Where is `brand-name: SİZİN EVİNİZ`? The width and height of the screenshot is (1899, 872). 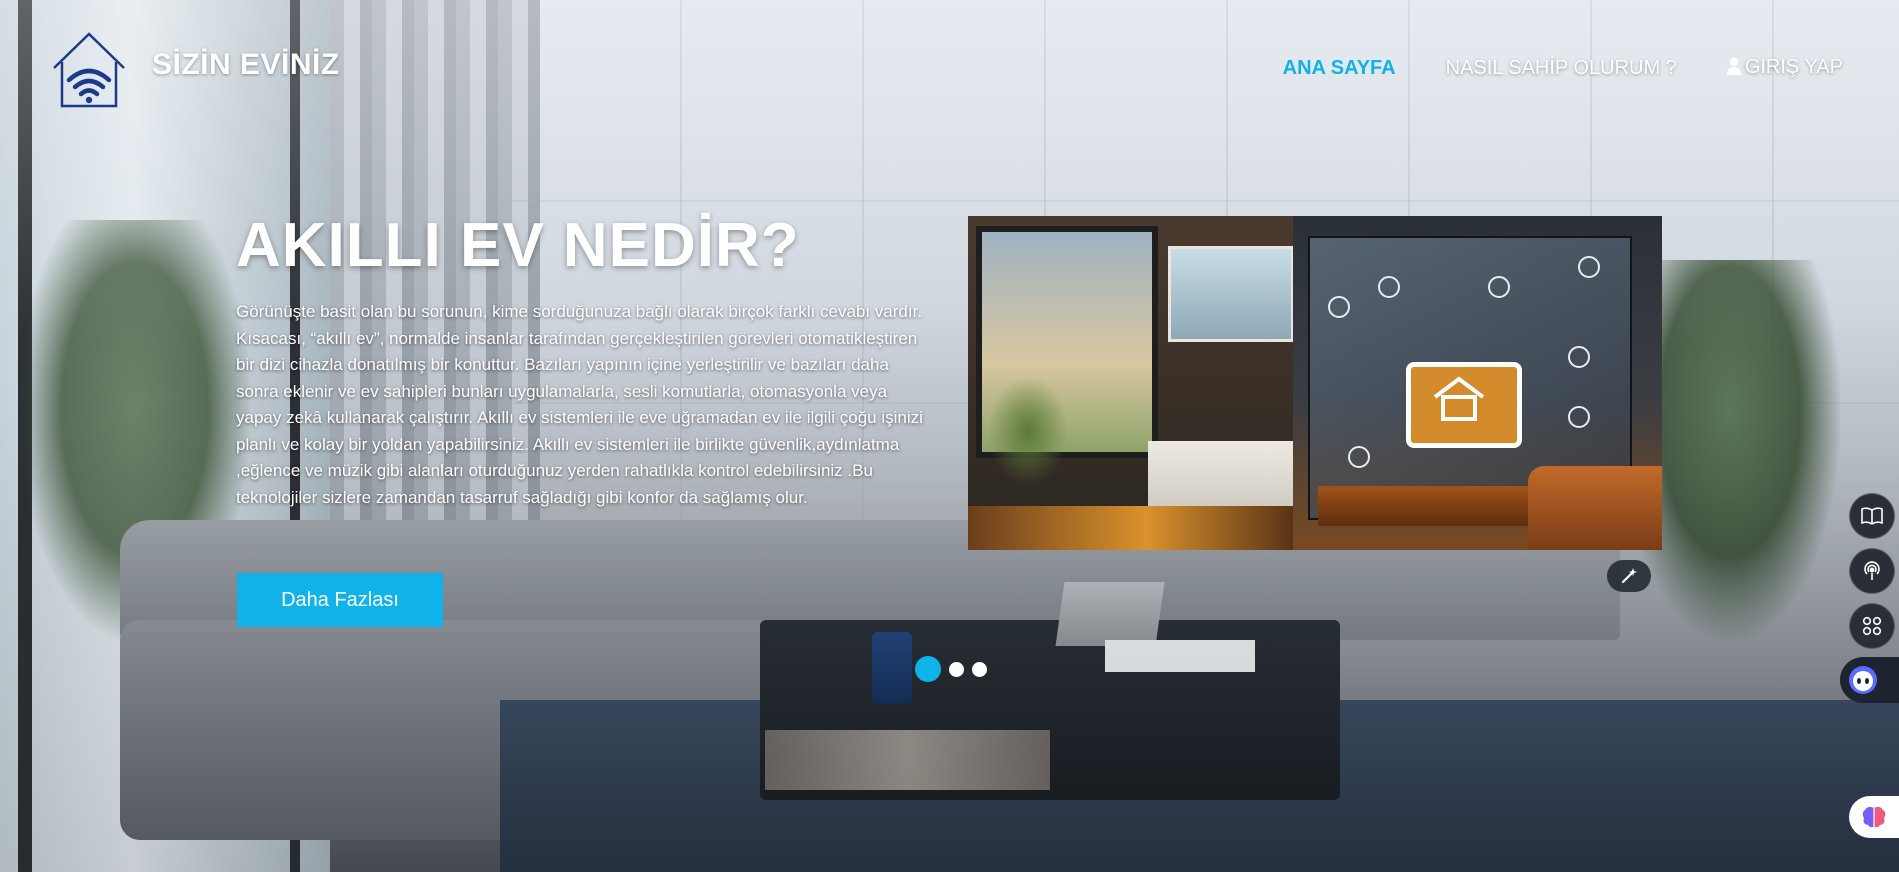 brand-name: SİZİN EVİNİZ is located at coordinates (246, 65).